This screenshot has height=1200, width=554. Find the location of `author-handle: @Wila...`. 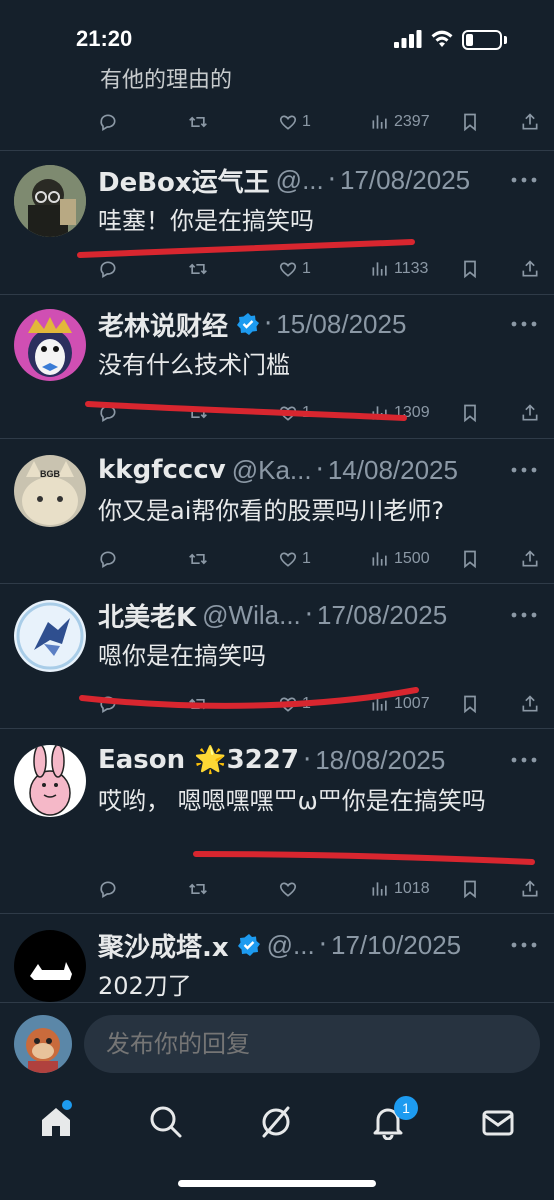

author-handle: @Wila... is located at coordinates (251, 615).